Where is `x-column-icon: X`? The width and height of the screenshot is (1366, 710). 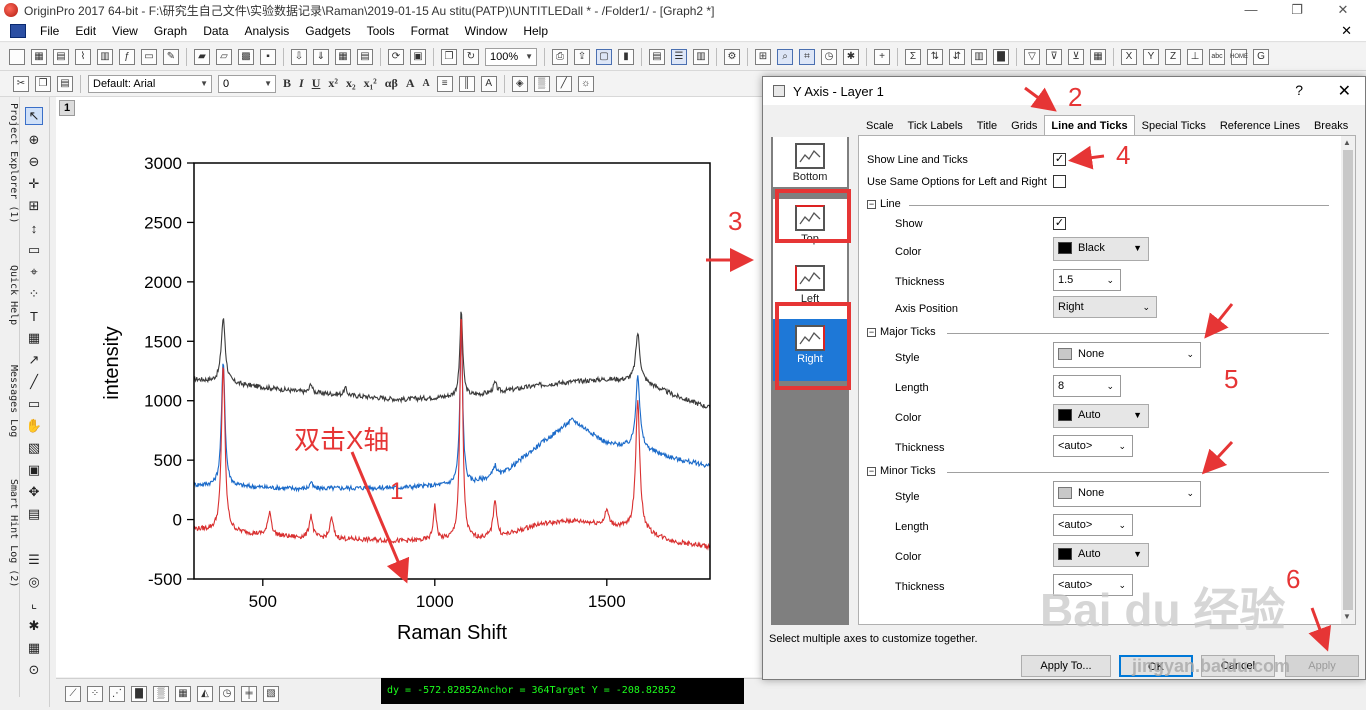
x-column-icon: X is located at coordinates (1129, 56).